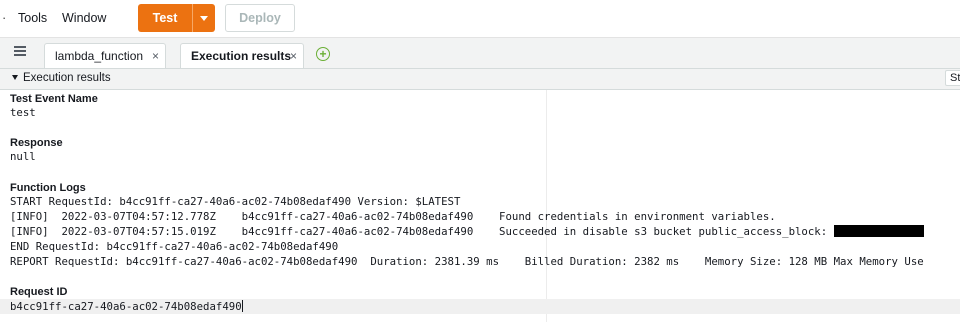  What do you see at coordinates (480, 53) in the screenshot?
I see `editor-tab-bar: lambda_function × Execution results × +` at bounding box center [480, 53].